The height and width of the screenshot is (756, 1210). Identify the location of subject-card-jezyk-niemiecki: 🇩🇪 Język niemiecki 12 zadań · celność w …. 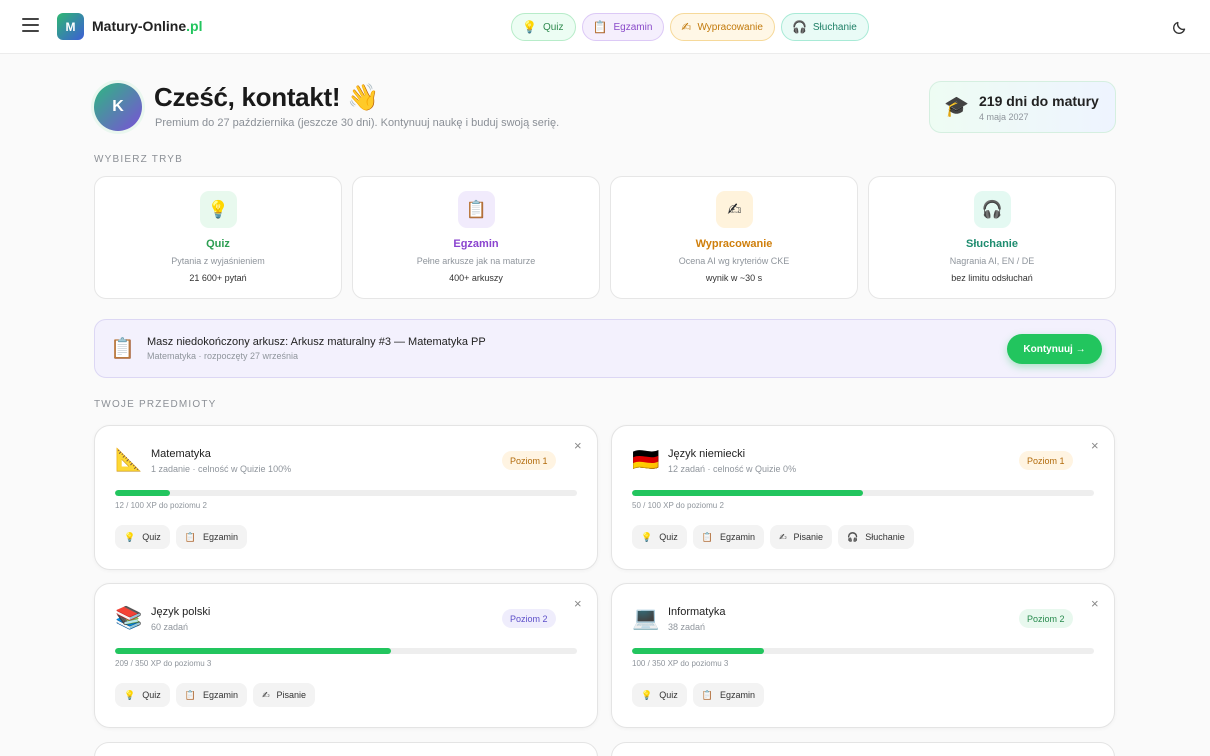
(863, 497).